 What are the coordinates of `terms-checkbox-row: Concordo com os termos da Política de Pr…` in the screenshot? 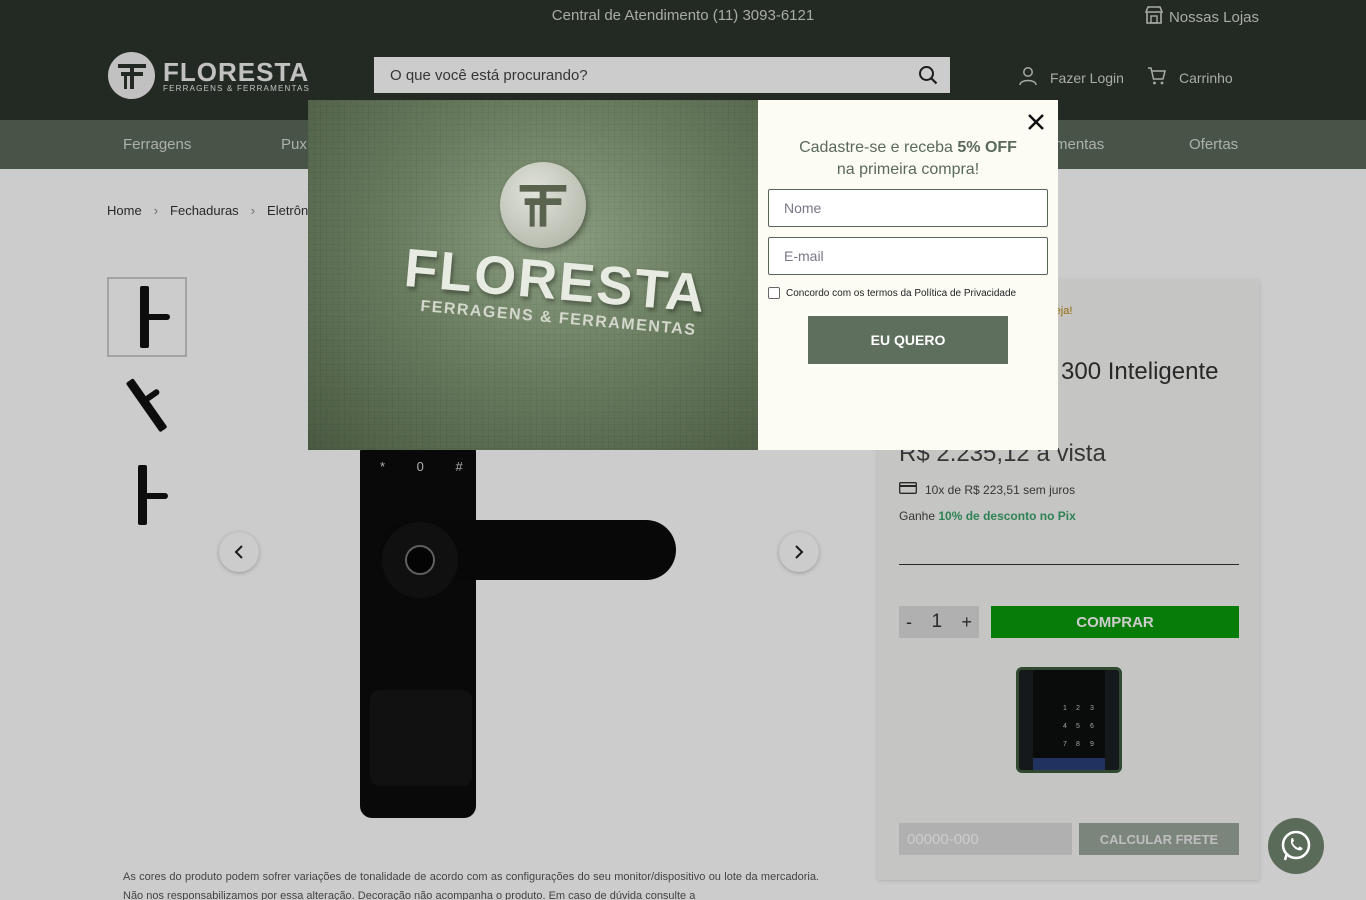 It's located at (892, 293).